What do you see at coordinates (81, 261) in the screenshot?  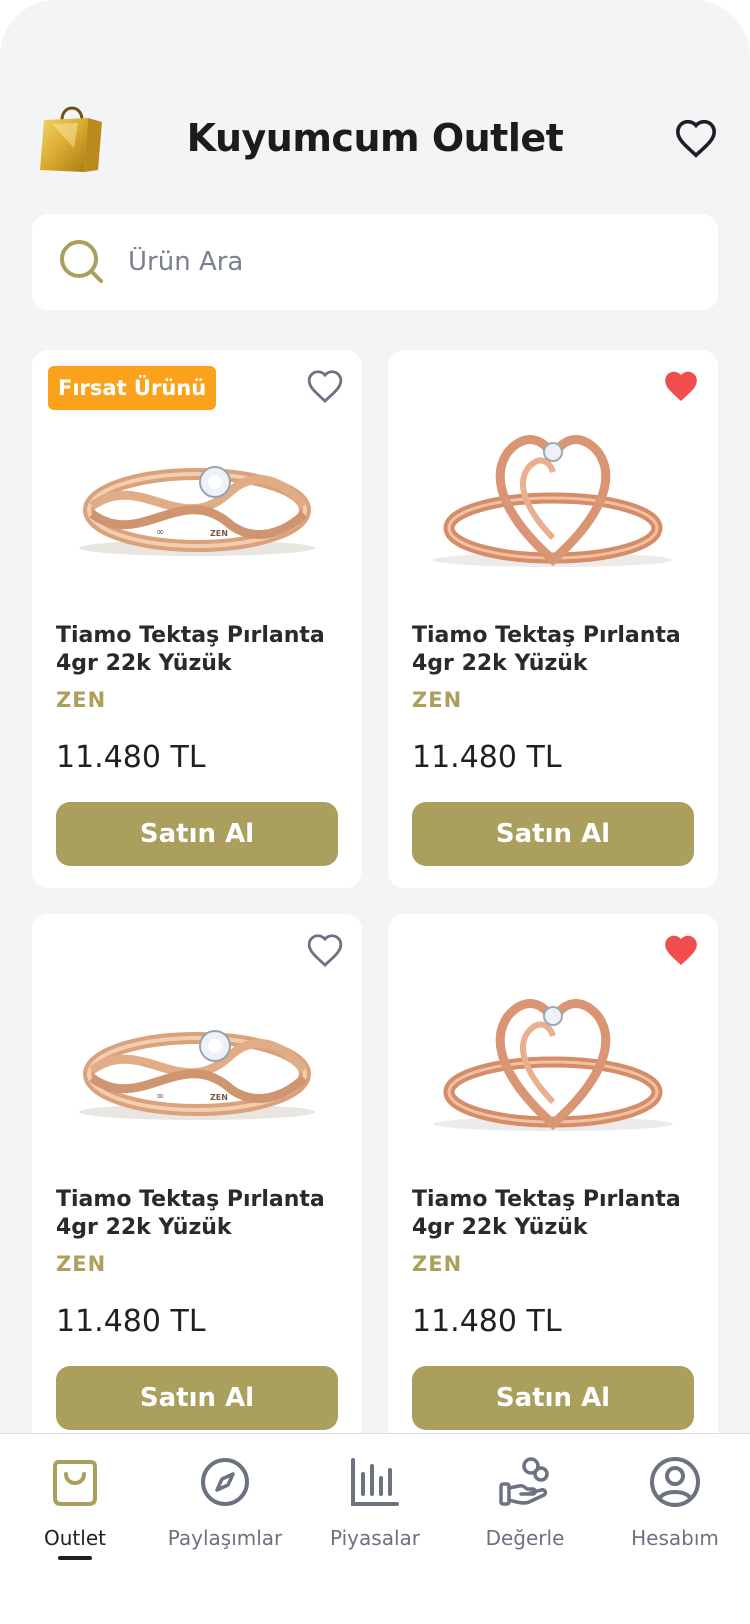 I see `search-icon` at bounding box center [81, 261].